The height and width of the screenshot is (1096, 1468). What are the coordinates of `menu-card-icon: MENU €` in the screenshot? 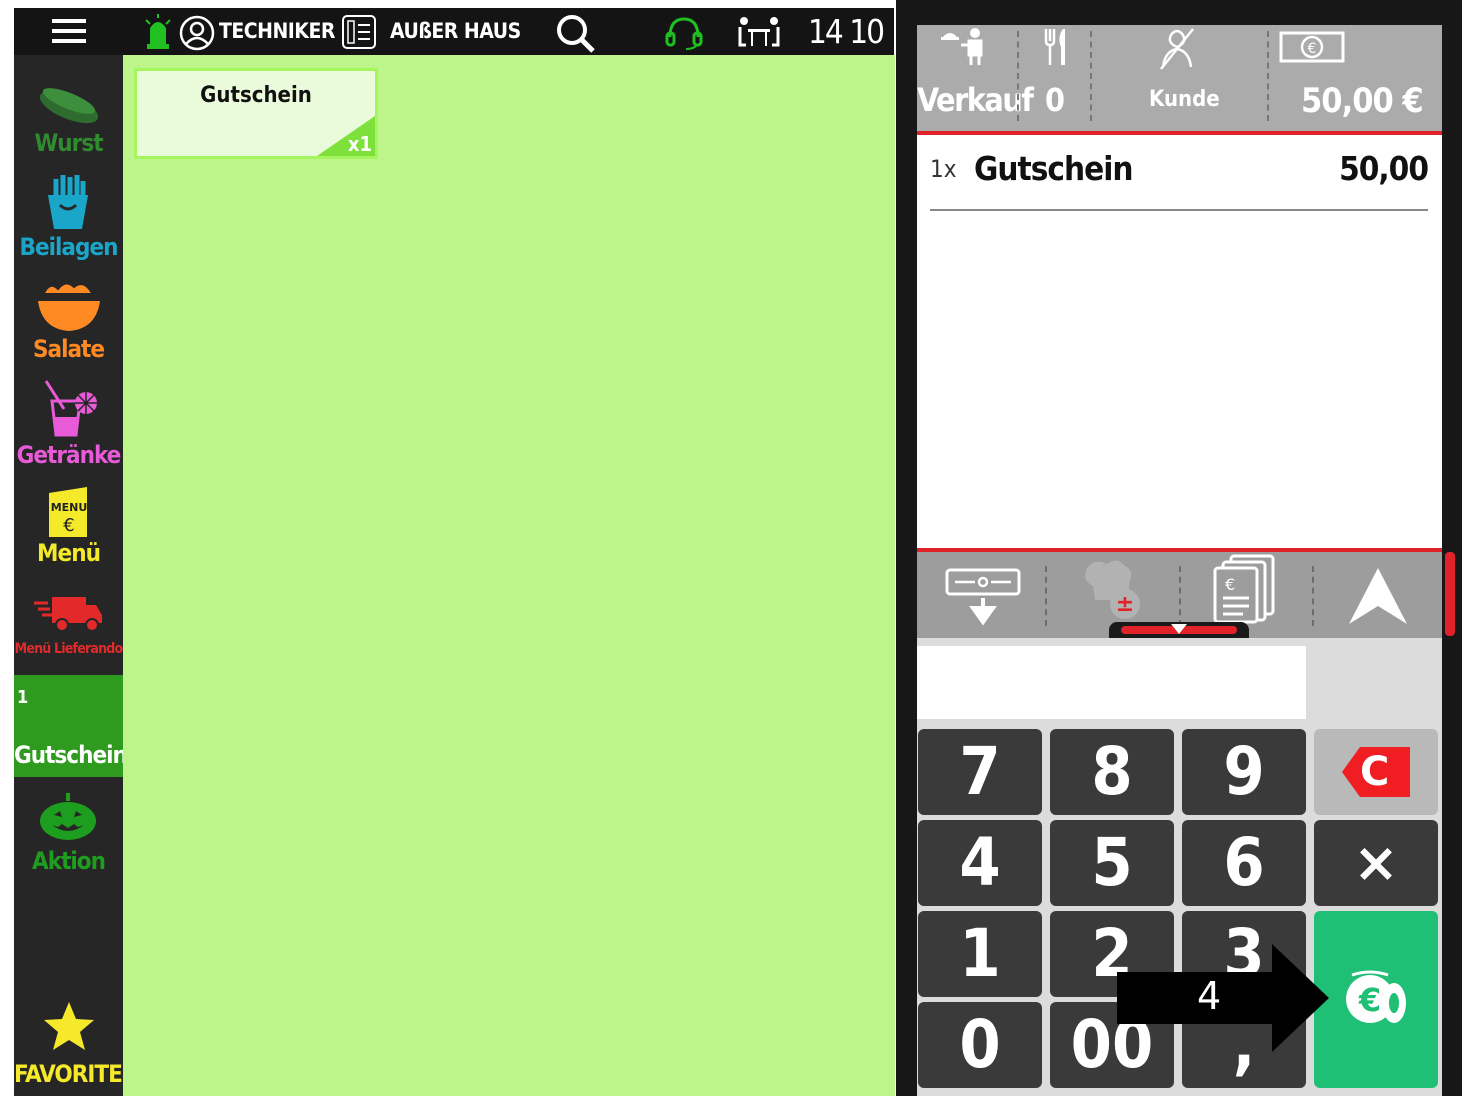 It's located at (69, 512).